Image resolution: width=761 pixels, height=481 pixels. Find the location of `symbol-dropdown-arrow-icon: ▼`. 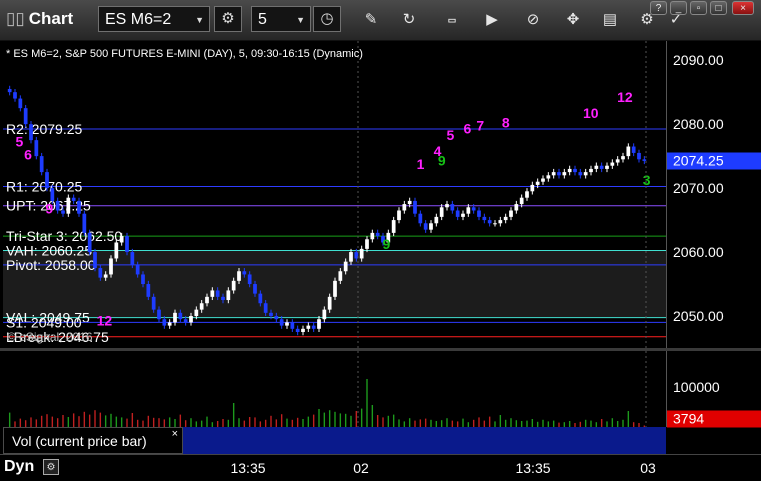

symbol-dropdown-arrow-icon: ▼ is located at coordinates (199, 20).